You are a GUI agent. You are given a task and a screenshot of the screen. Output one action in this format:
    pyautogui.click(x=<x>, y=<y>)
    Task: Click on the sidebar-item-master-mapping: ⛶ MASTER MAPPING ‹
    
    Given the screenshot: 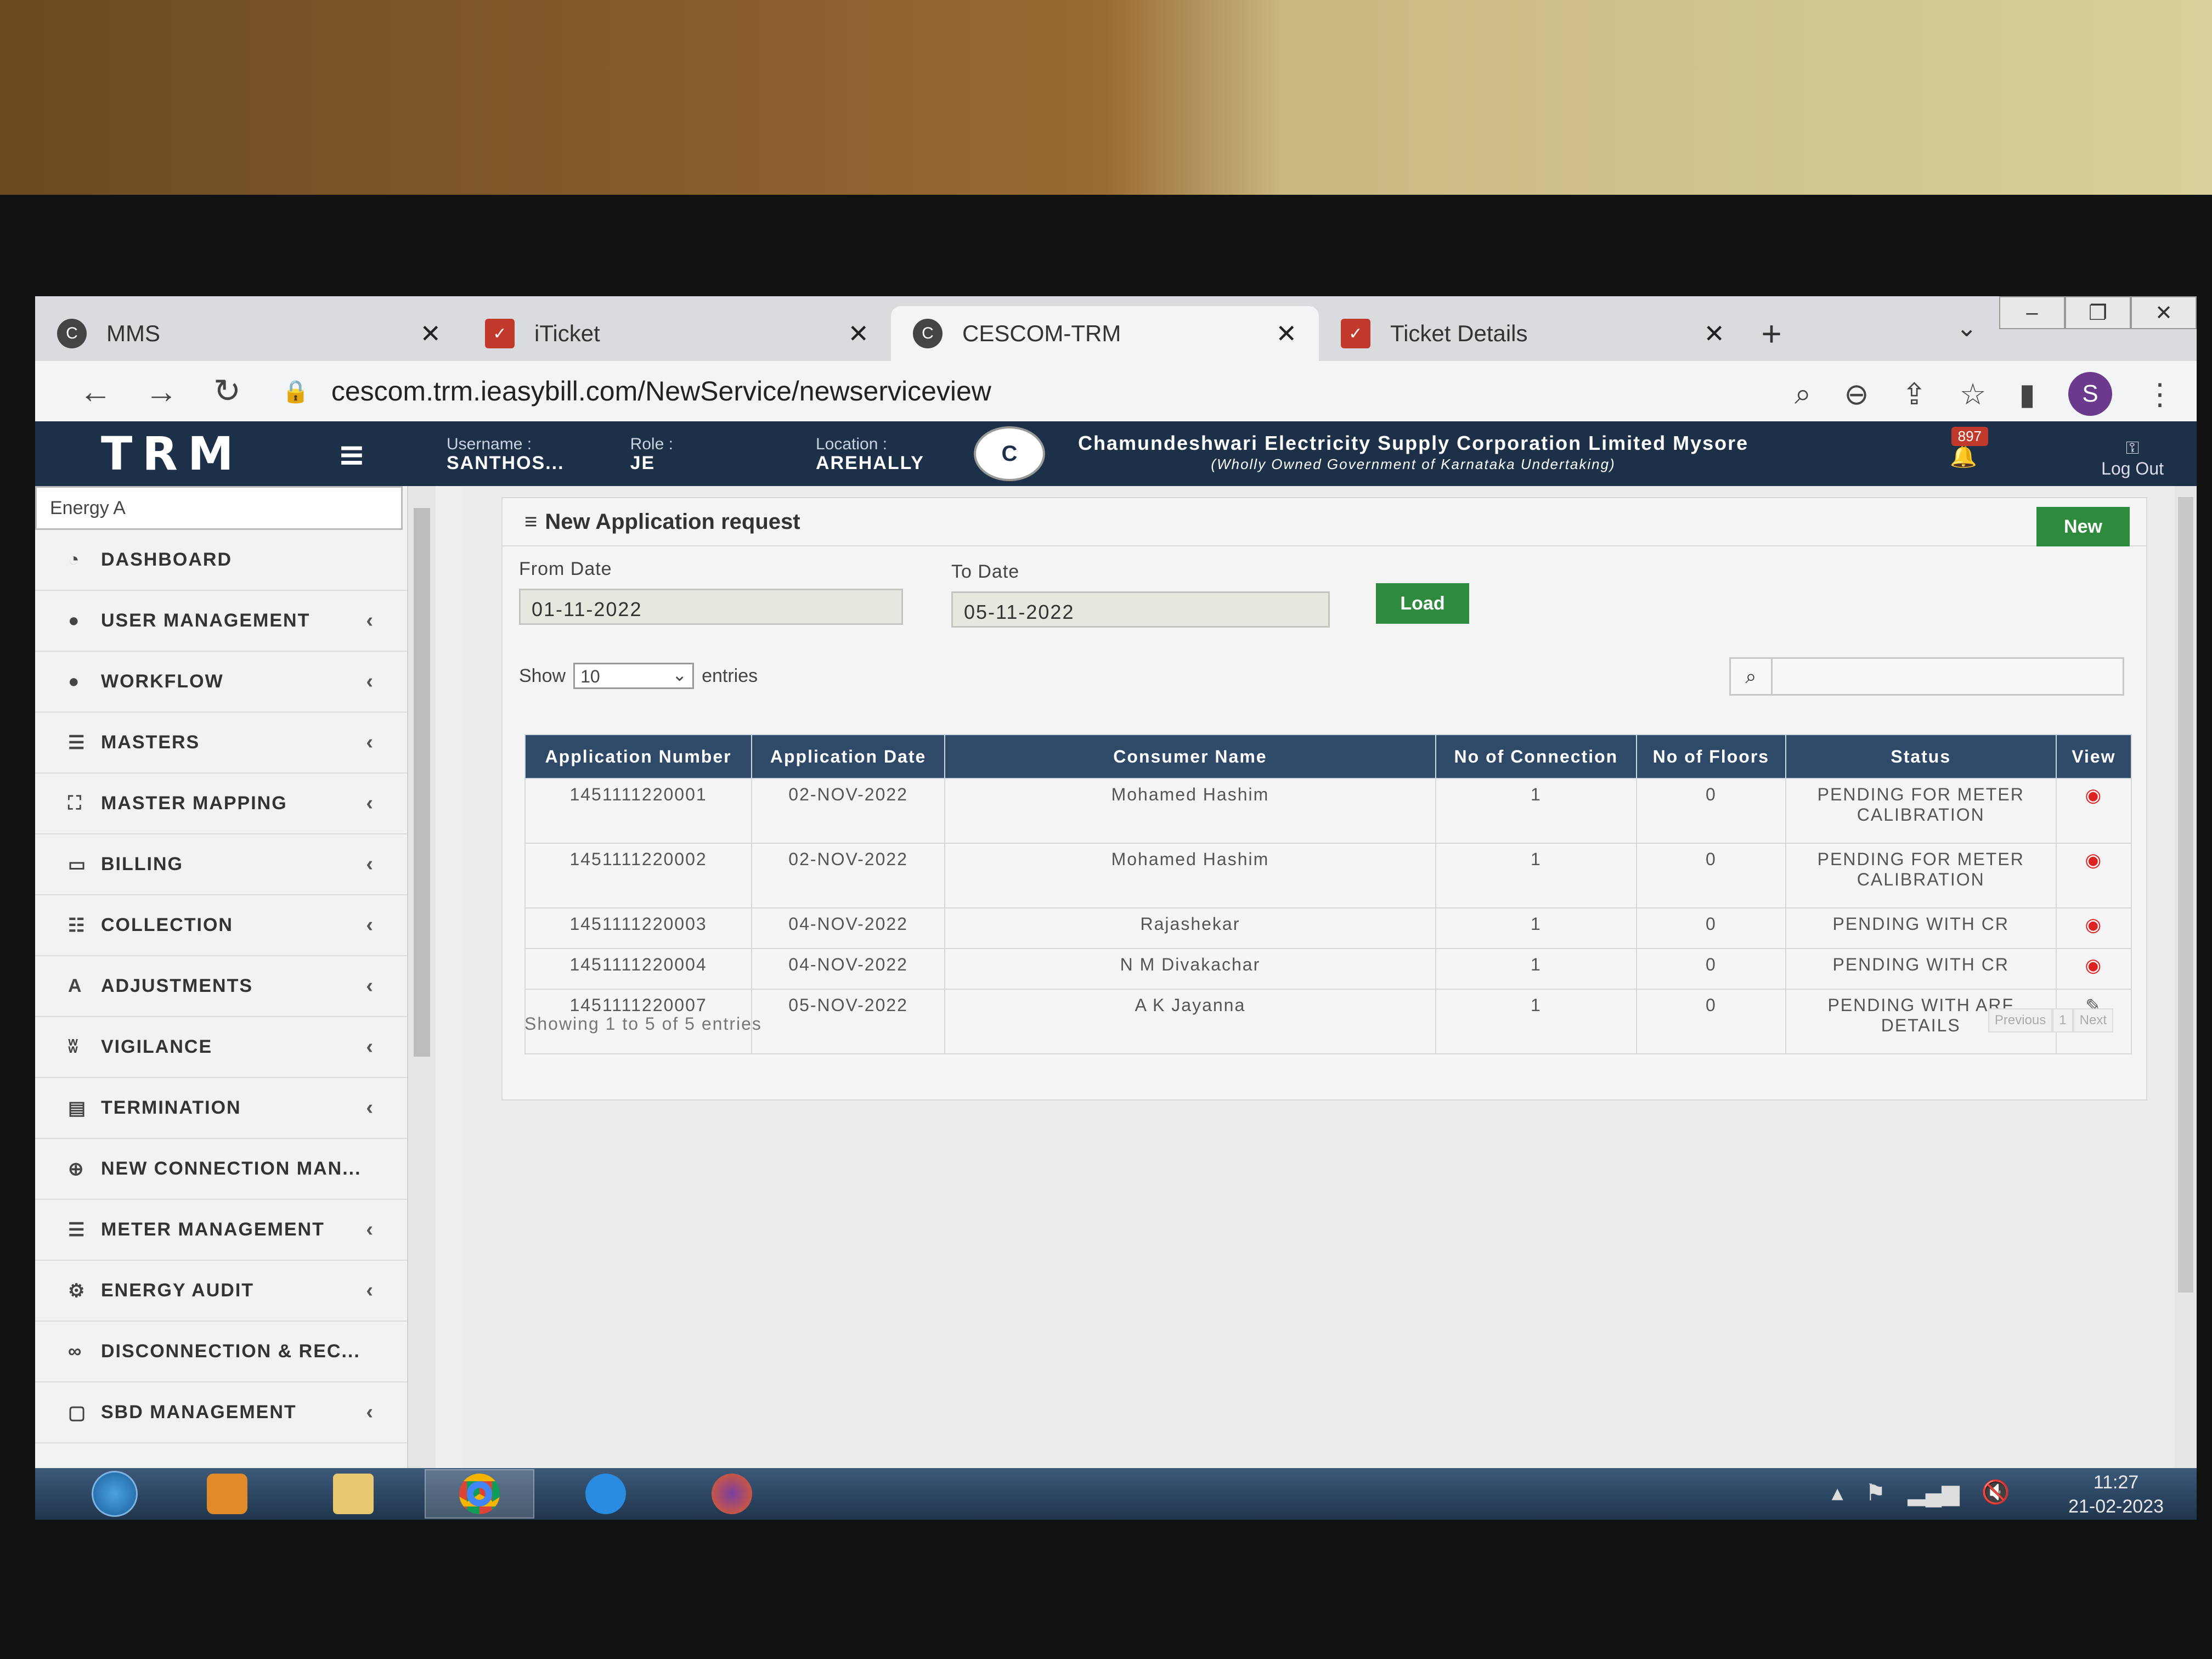 What is the action you would take?
    pyautogui.click(x=221, y=804)
    